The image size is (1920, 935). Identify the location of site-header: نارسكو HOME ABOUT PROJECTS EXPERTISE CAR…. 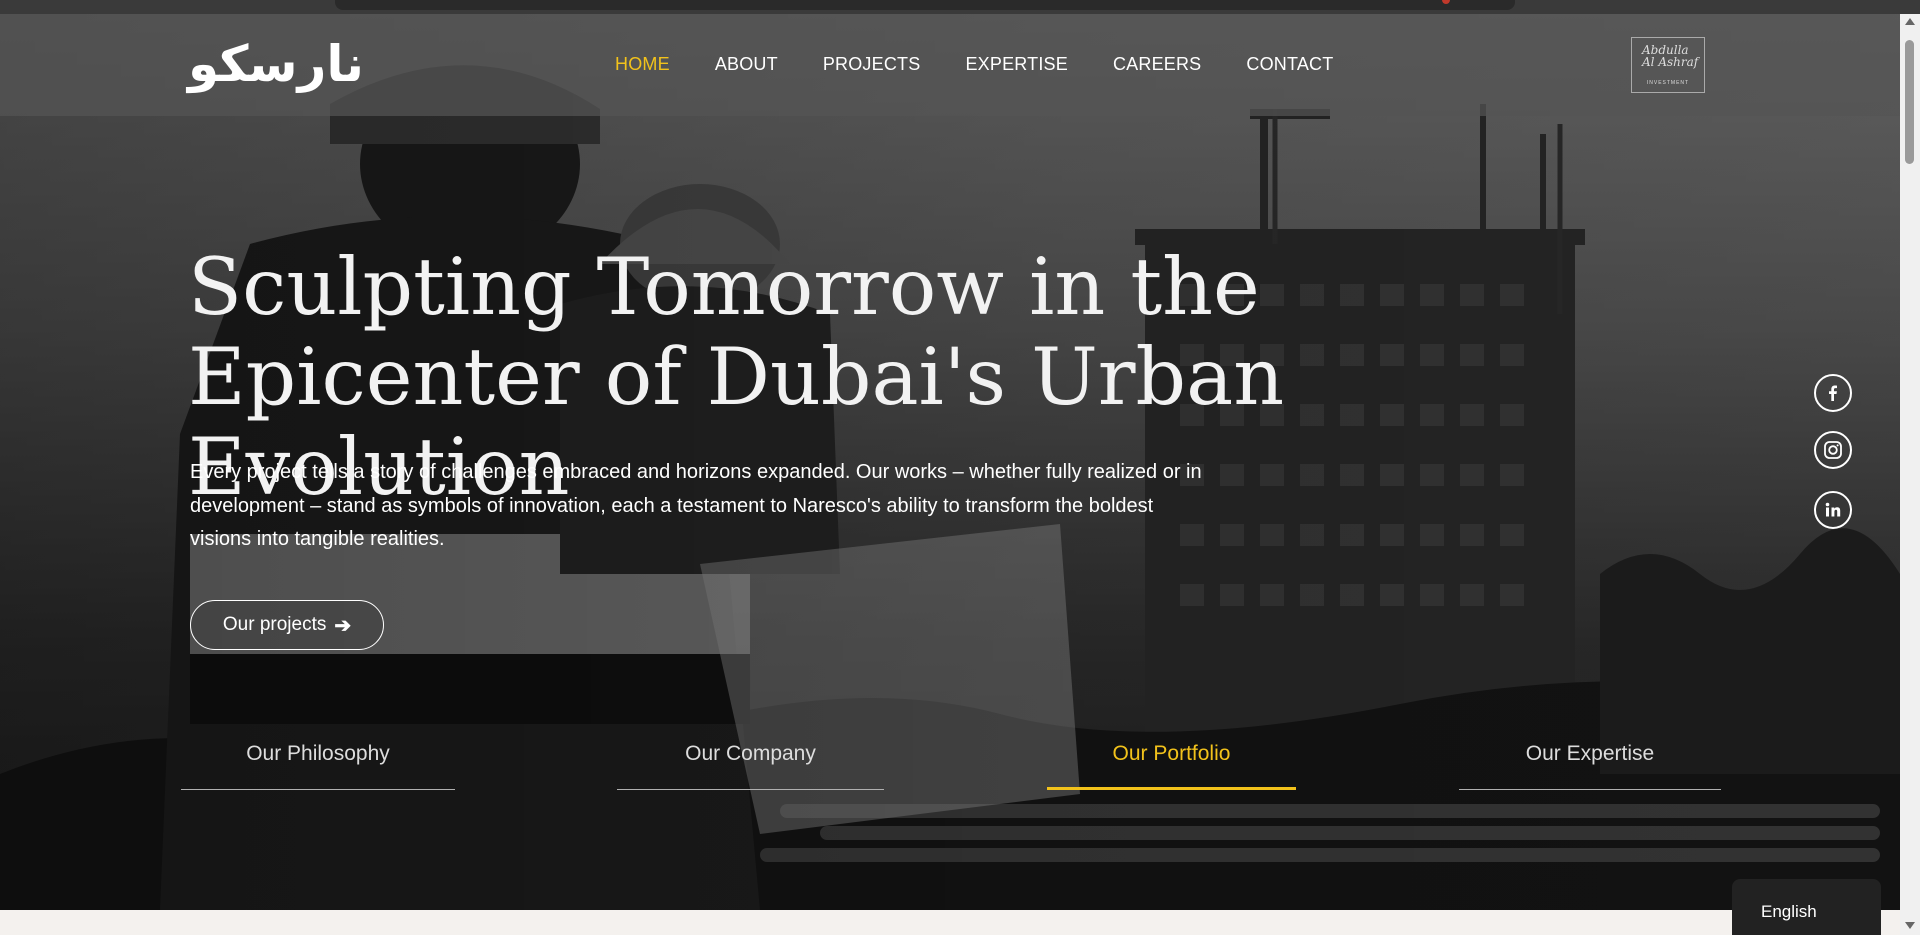
(950, 65).